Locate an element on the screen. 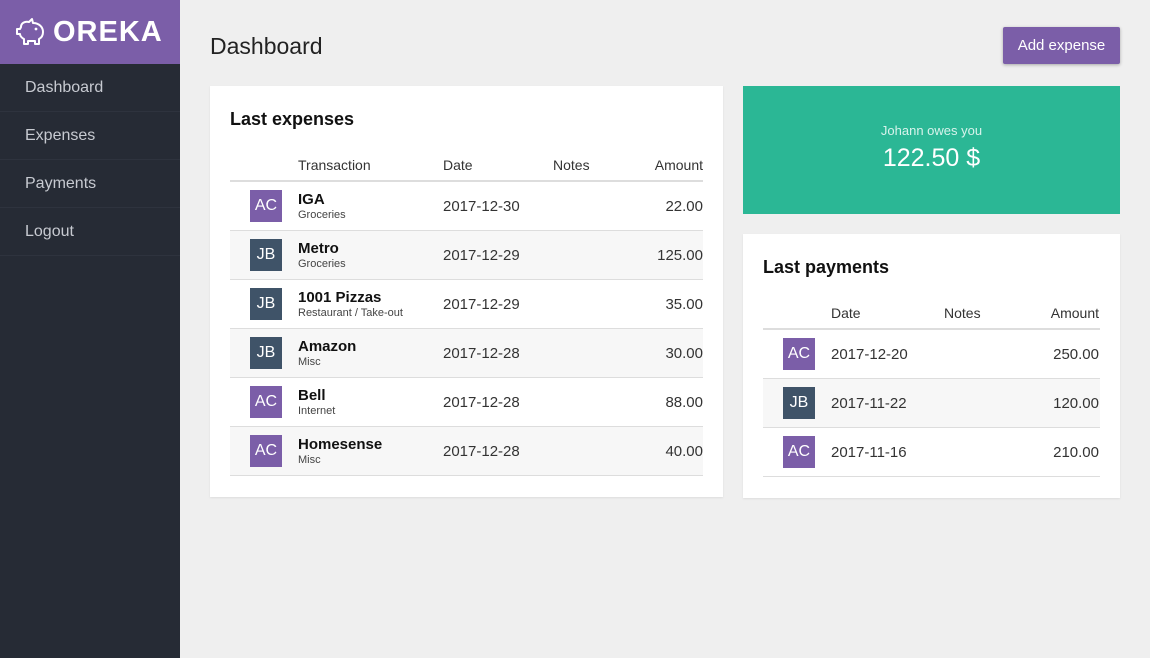 Image resolution: width=1150 pixels, height=658 pixels. payment-row: JB 2017-11-22 120.00 is located at coordinates (931, 403).